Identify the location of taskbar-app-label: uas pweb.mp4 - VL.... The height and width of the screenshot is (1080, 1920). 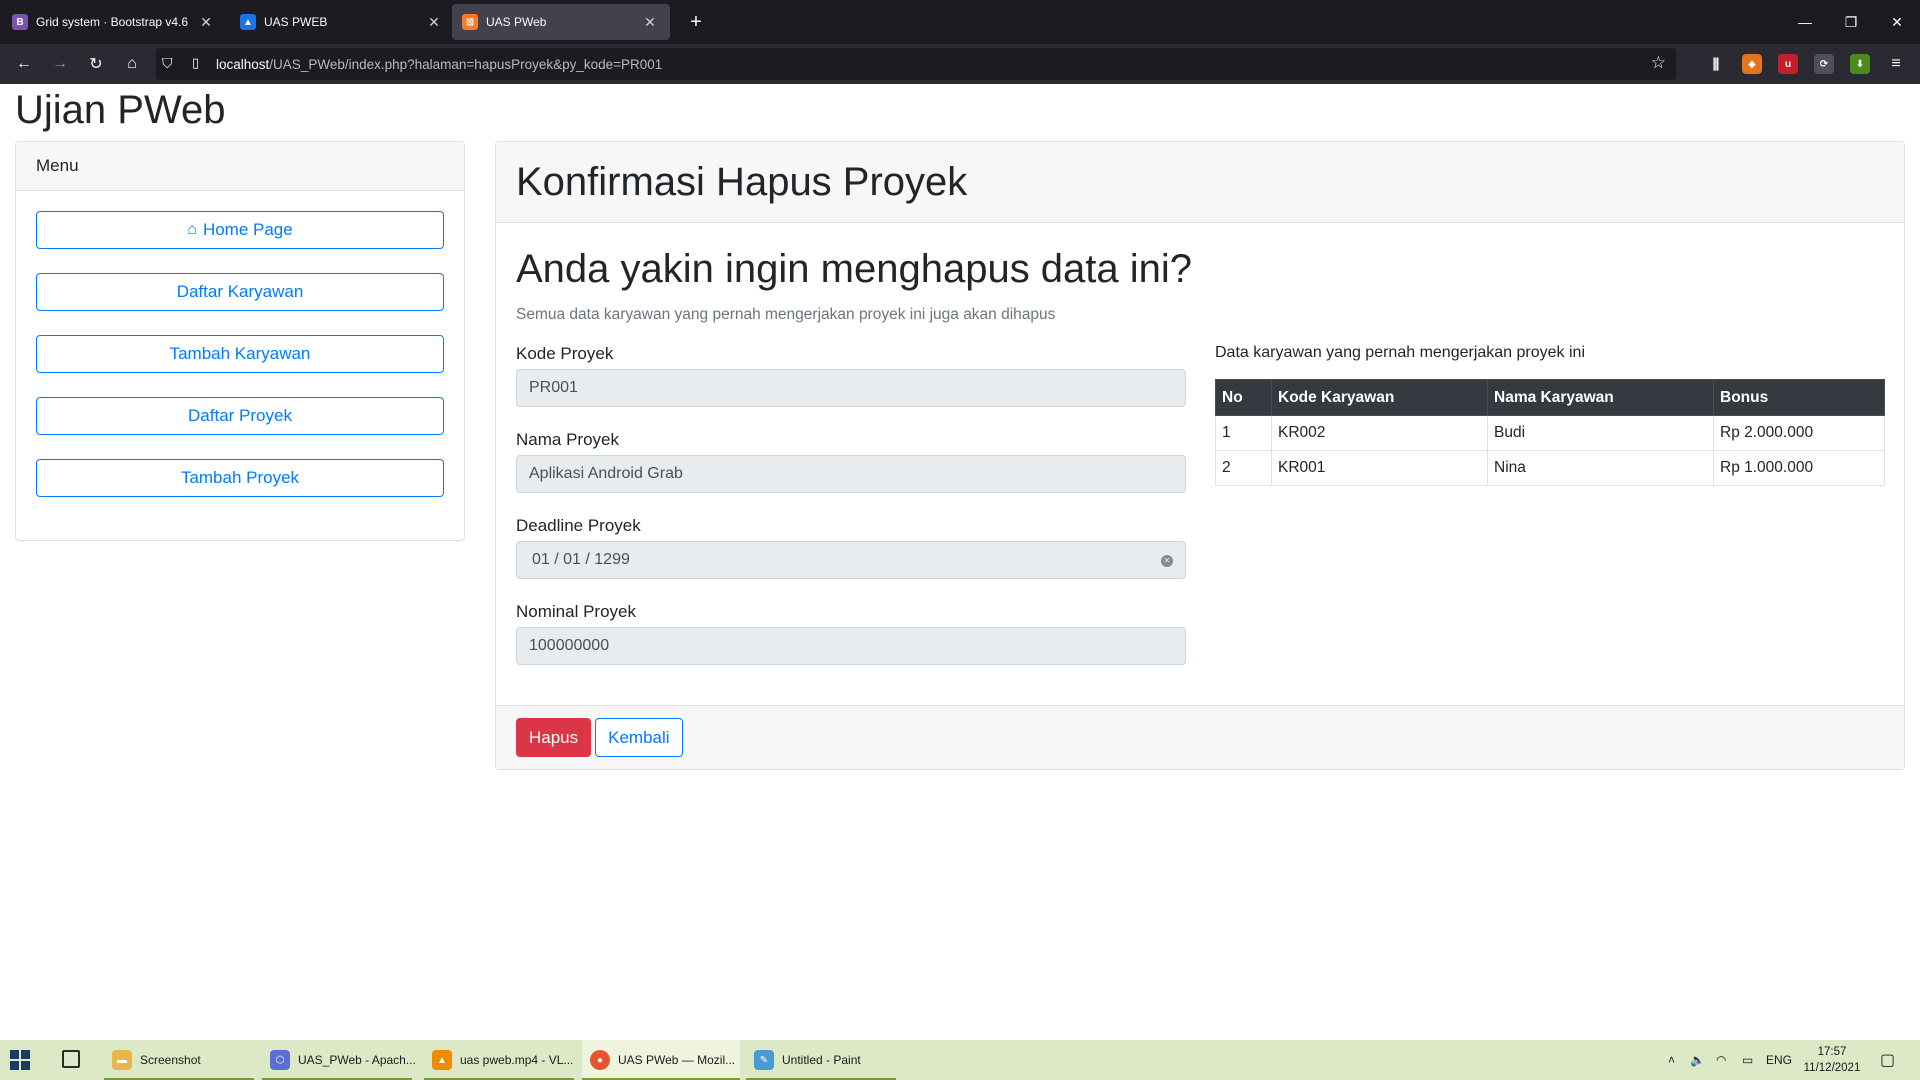
(517, 1060).